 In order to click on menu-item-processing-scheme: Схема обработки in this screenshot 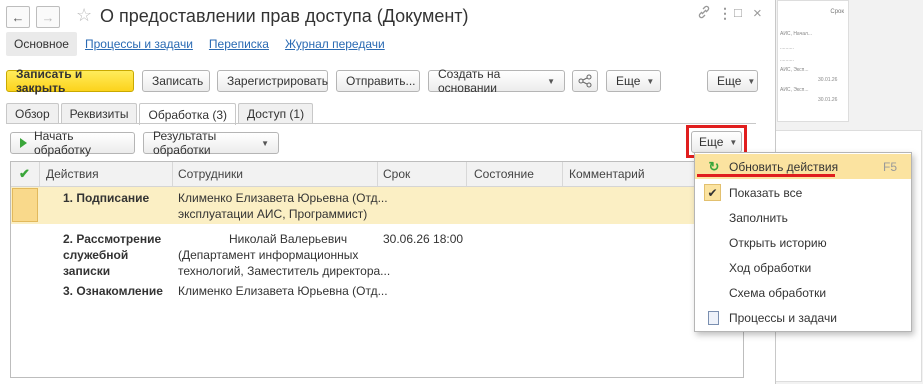, I will do `click(803, 292)`.